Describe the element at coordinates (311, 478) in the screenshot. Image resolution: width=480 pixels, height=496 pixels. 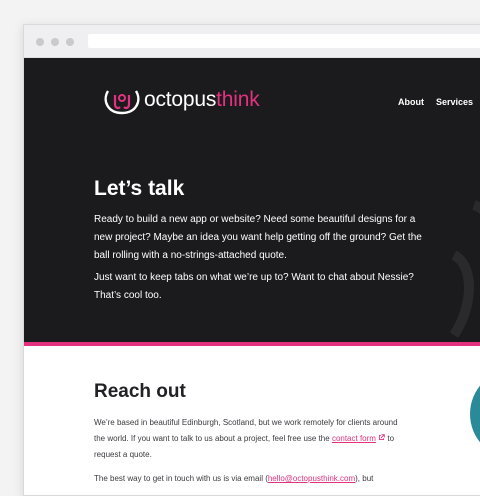
I see `email-link: hello@octopusthink.com` at that location.